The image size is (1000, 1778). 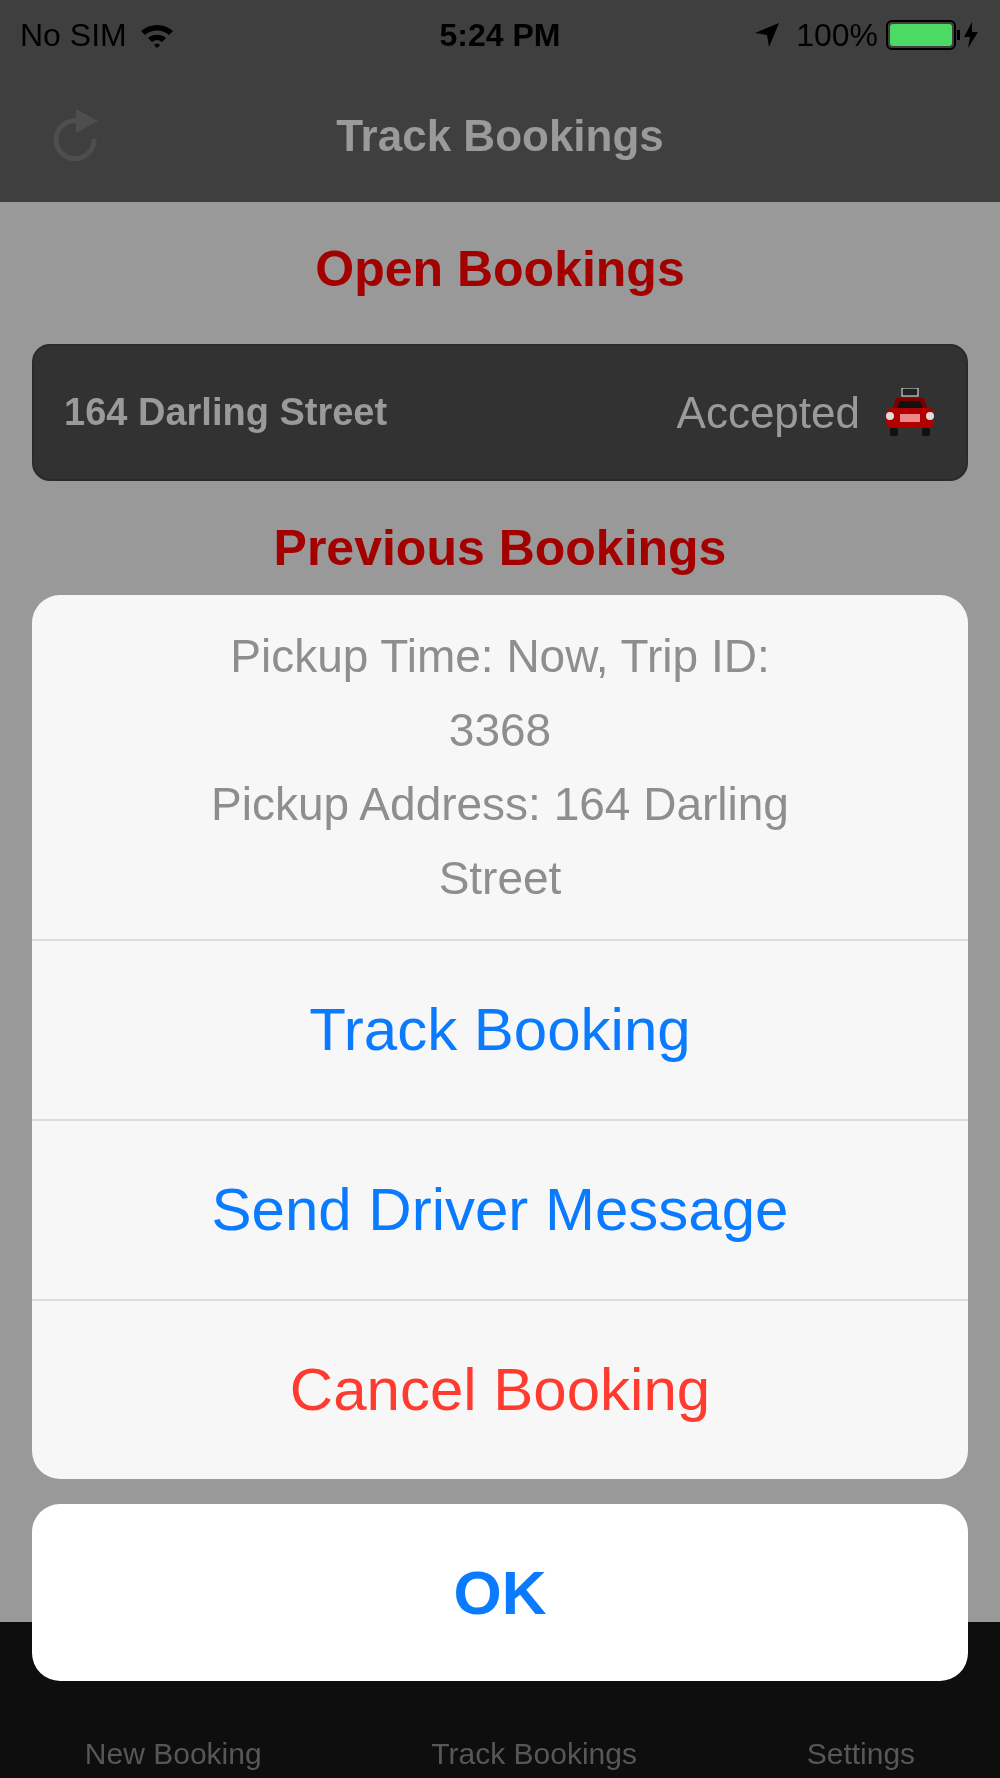 What do you see at coordinates (500, 412) in the screenshot?
I see `booking-row: 164 Darling Street Accepted` at bounding box center [500, 412].